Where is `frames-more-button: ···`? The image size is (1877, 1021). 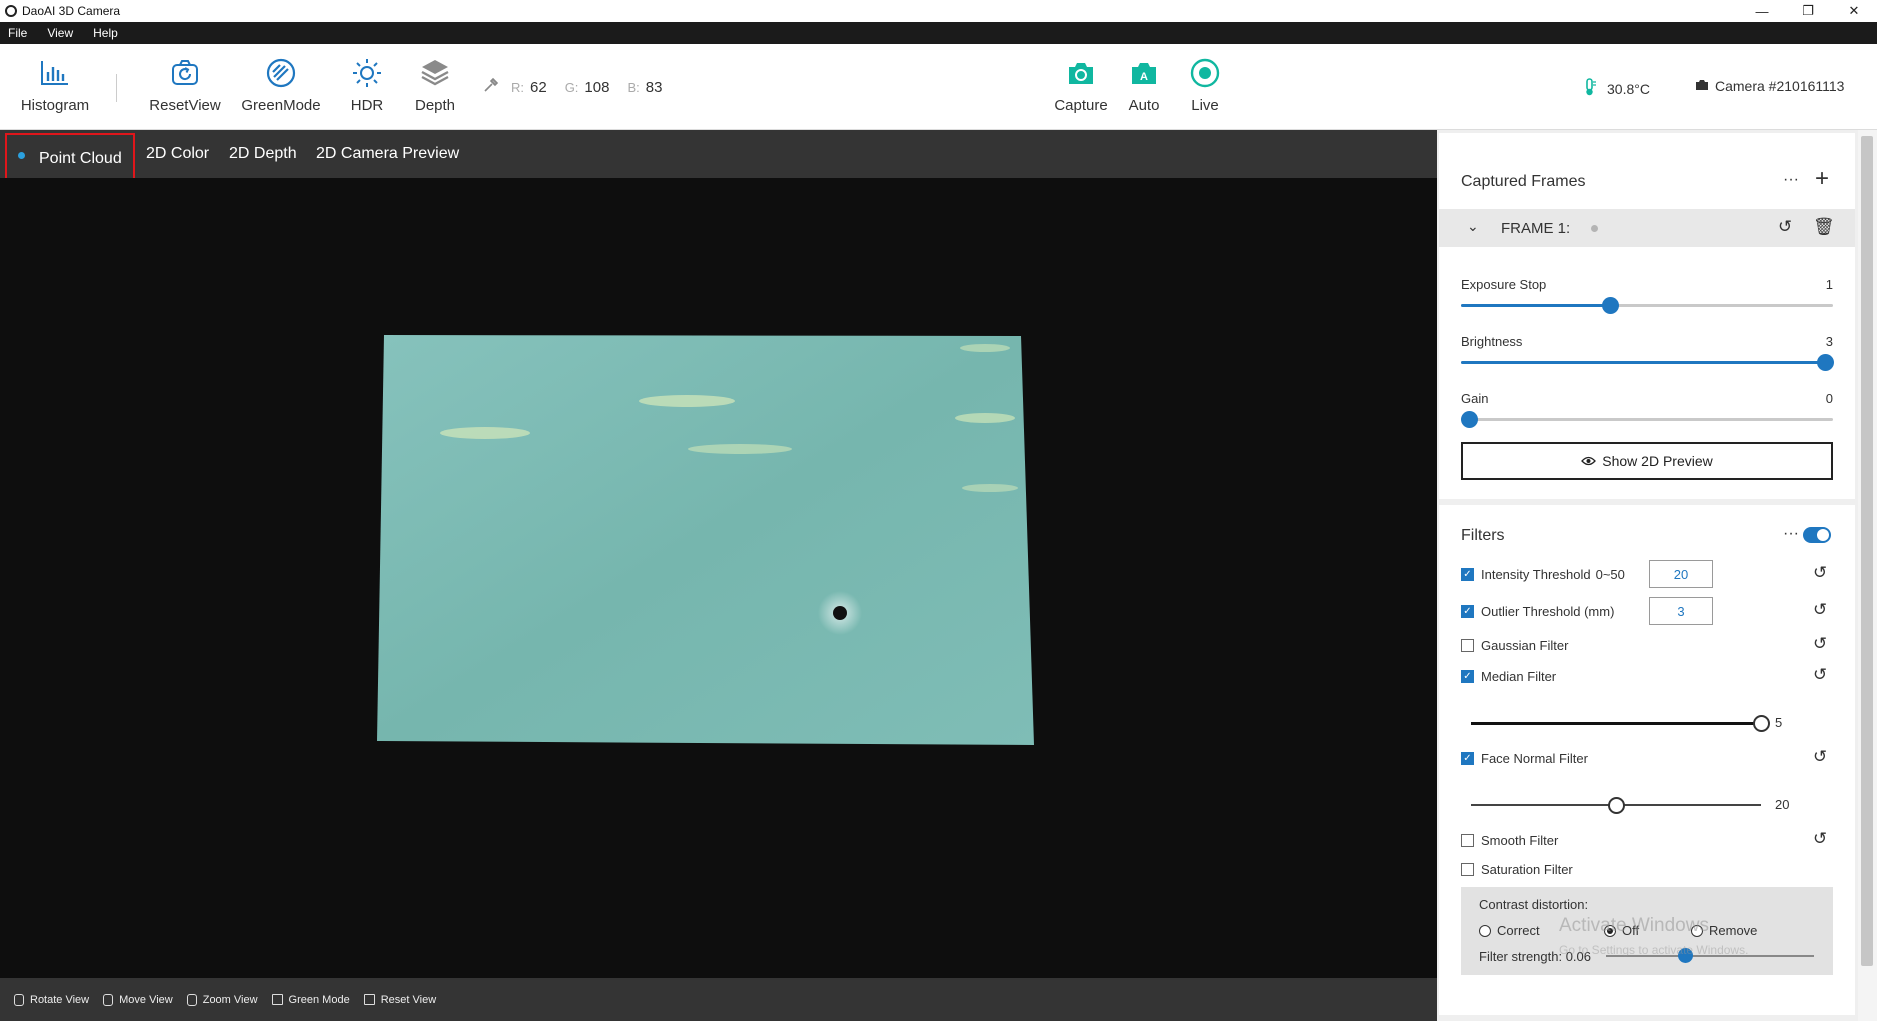 frames-more-button: ··· is located at coordinates (1791, 180).